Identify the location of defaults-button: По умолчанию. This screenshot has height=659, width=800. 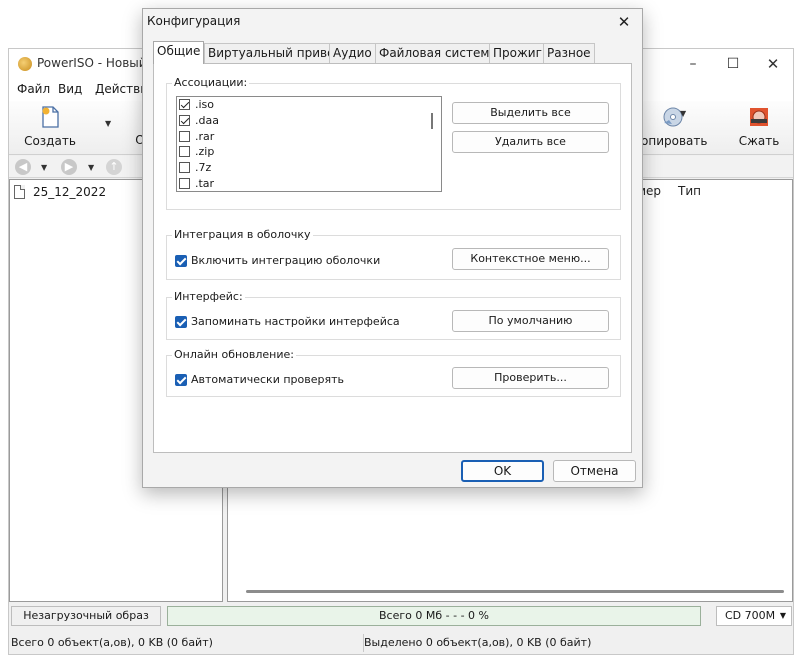
(530, 321).